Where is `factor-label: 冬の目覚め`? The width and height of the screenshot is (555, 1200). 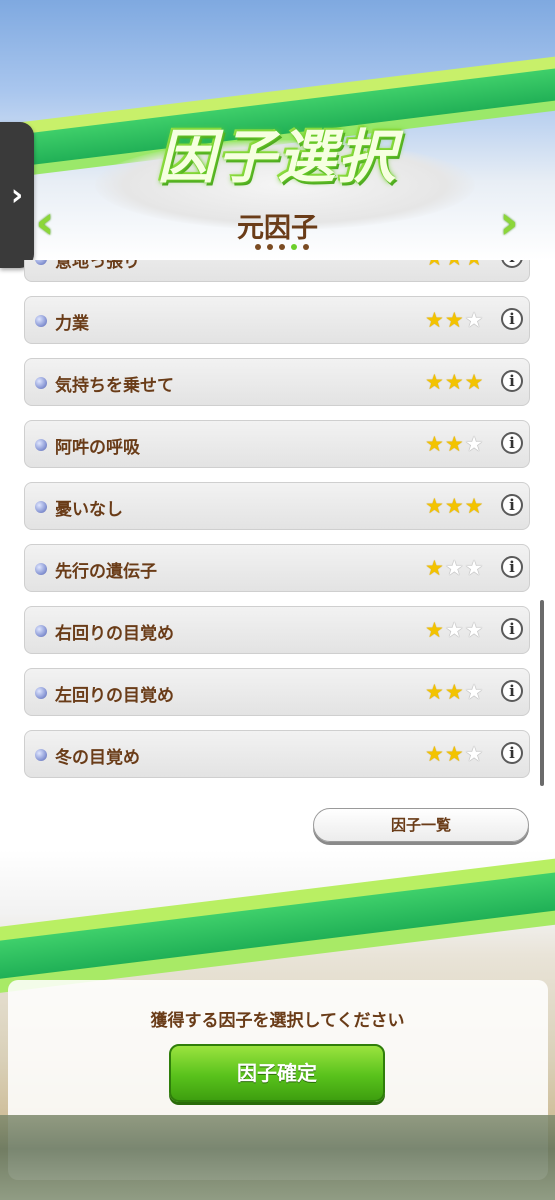 factor-label: 冬の目覚め is located at coordinates (97, 758).